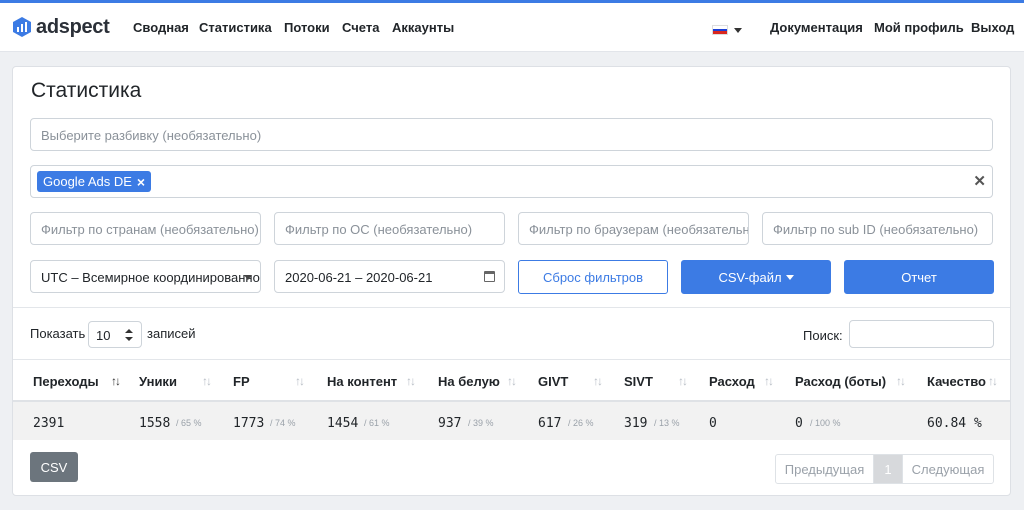 The image size is (1024, 510). What do you see at coordinates (720, 30) in the screenshot?
I see `russia-flag-icon` at bounding box center [720, 30].